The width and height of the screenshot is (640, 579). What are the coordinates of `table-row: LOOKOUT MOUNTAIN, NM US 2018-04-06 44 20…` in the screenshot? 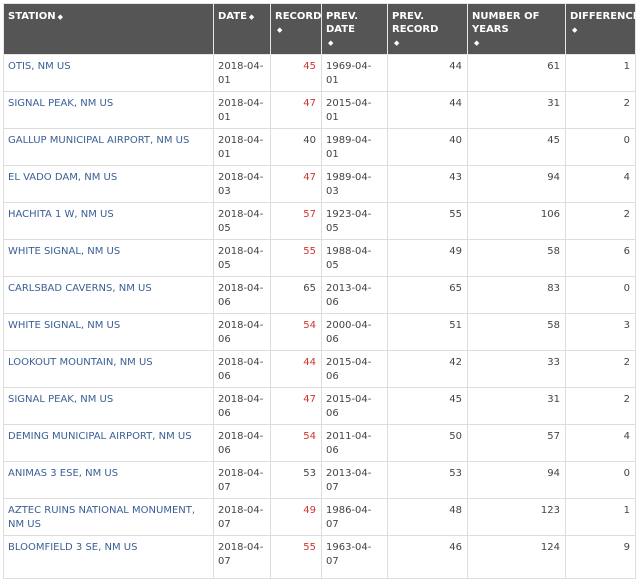 It's located at (319, 369).